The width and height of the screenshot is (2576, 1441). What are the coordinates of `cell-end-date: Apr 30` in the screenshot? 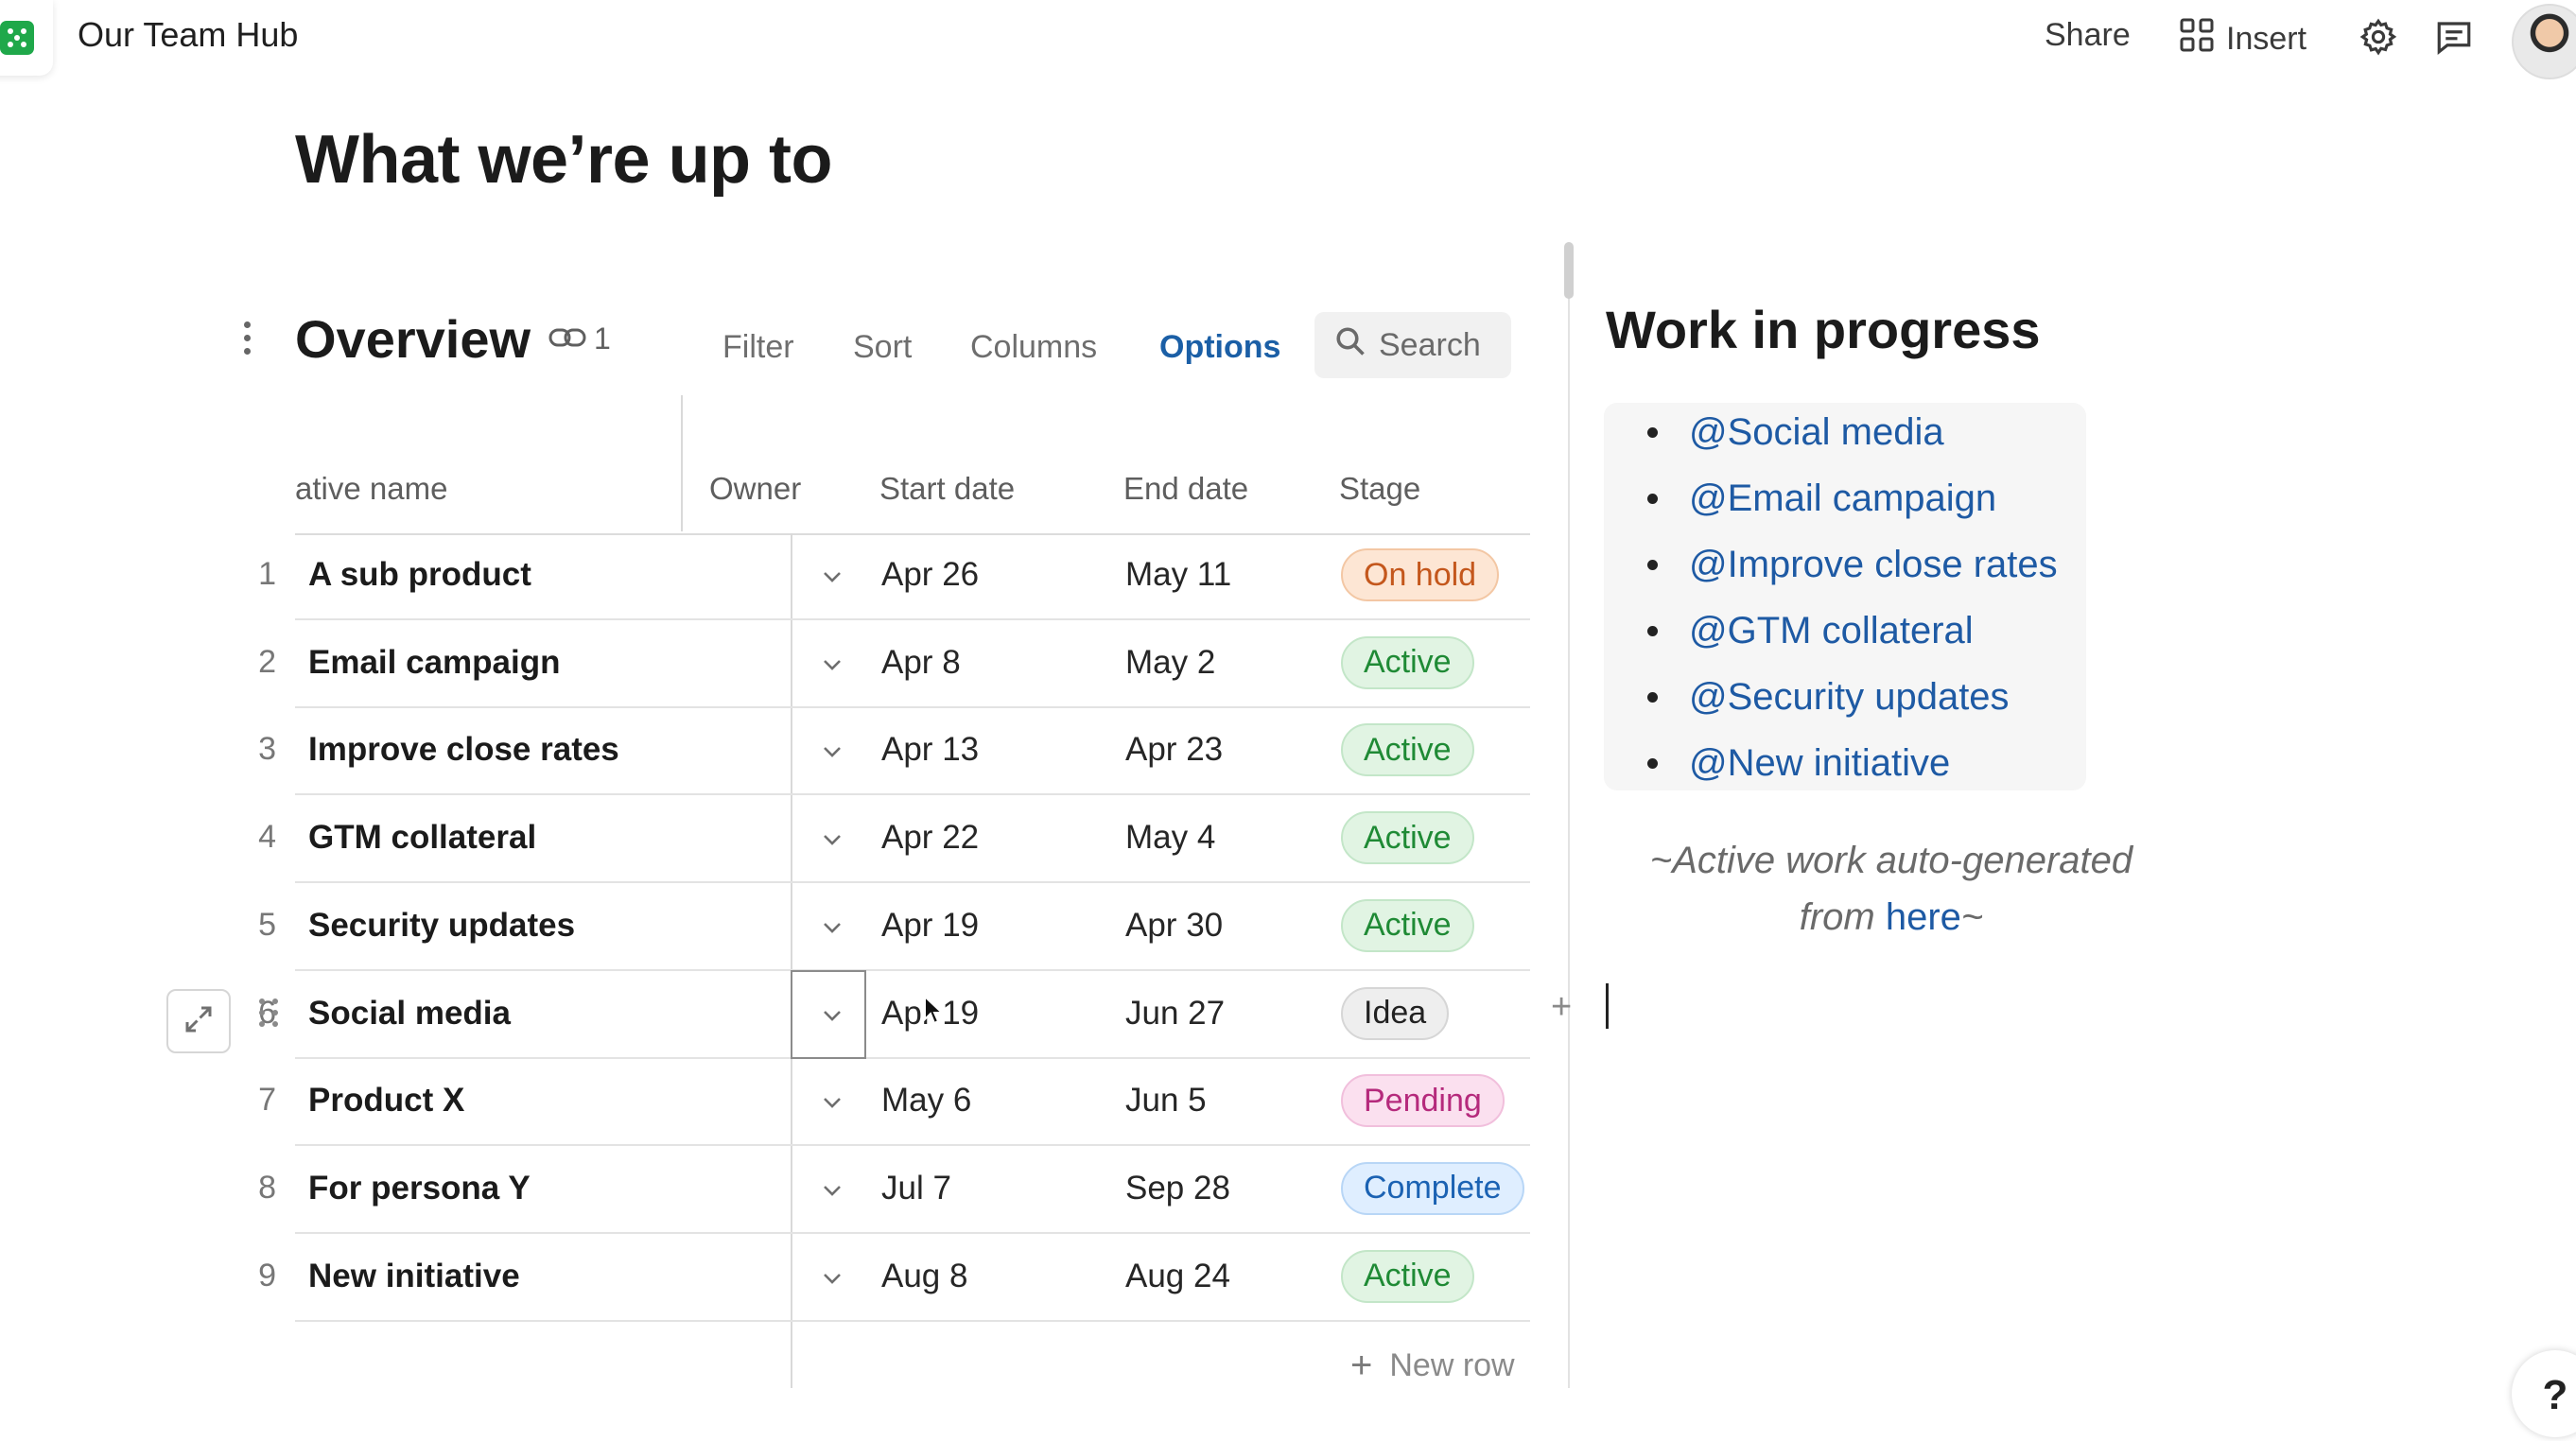 It's located at (1174, 926).